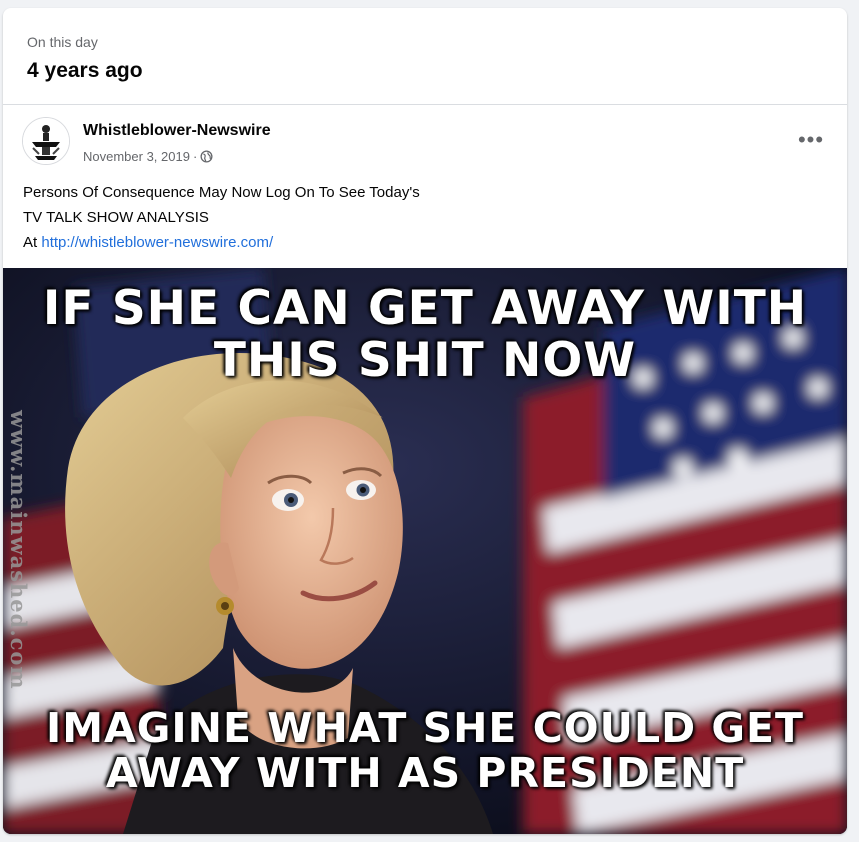  Describe the element at coordinates (423, 242) in the screenshot. I see `post-text-line3: At http://whistleblower-newswire.com/` at that location.